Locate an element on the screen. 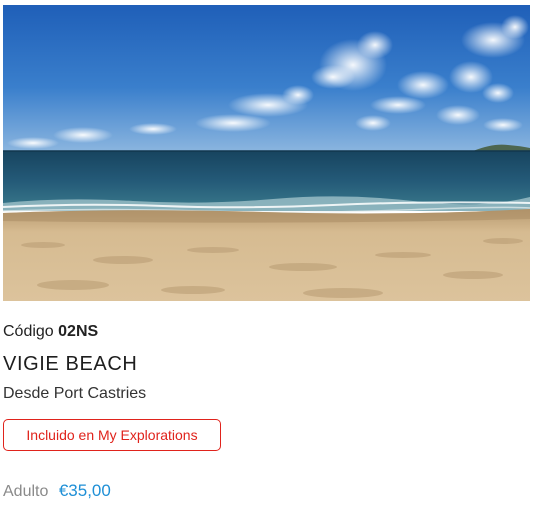  excursion-code: Código 02NS is located at coordinates (50, 332).